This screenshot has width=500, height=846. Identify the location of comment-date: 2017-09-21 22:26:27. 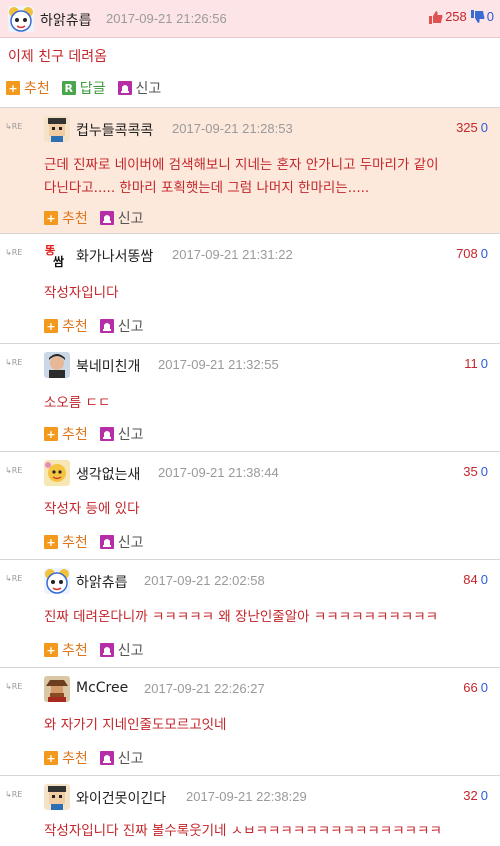
(204, 688).